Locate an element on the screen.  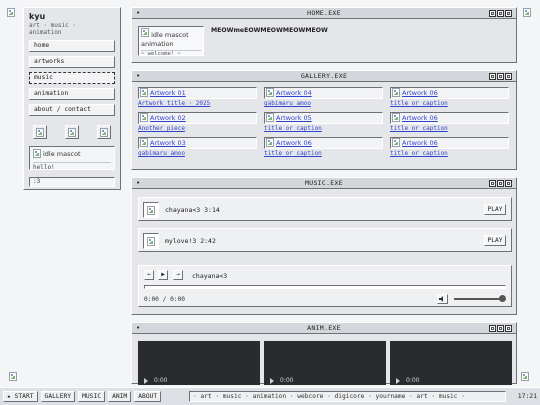
play-pause-button: ▶ is located at coordinates (163, 275).